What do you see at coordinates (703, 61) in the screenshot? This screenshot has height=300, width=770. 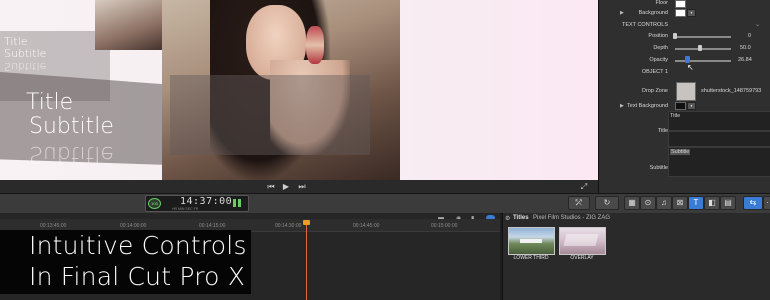 I see `opacity-slider` at bounding box center [703, 61].